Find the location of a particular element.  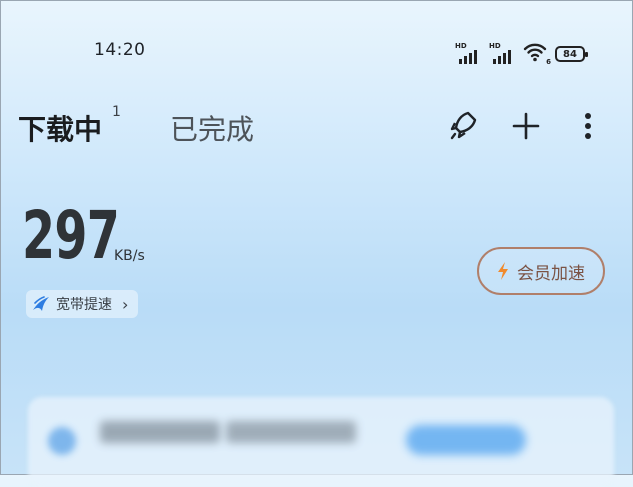

vip-label: 会员加速 is located at coordinates (551, 273).